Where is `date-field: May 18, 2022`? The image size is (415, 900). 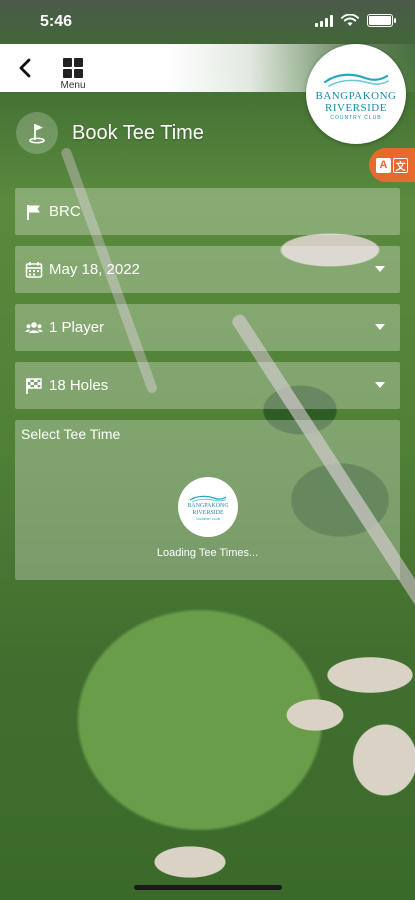
date-field: May 18, 2022 is located at coordinates (207, 269).